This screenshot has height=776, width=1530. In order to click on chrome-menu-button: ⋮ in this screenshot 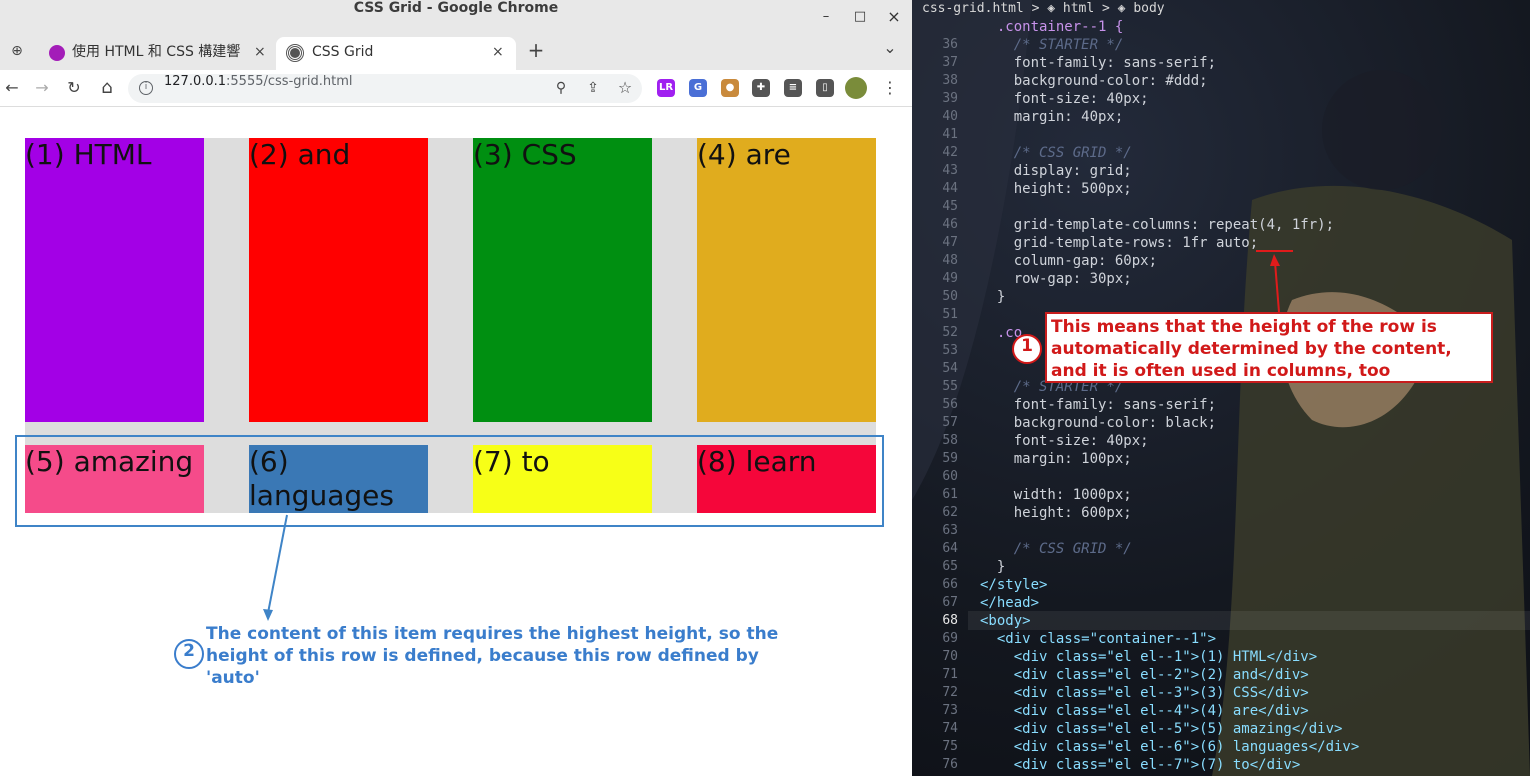, I will do `click(890, 88)`.